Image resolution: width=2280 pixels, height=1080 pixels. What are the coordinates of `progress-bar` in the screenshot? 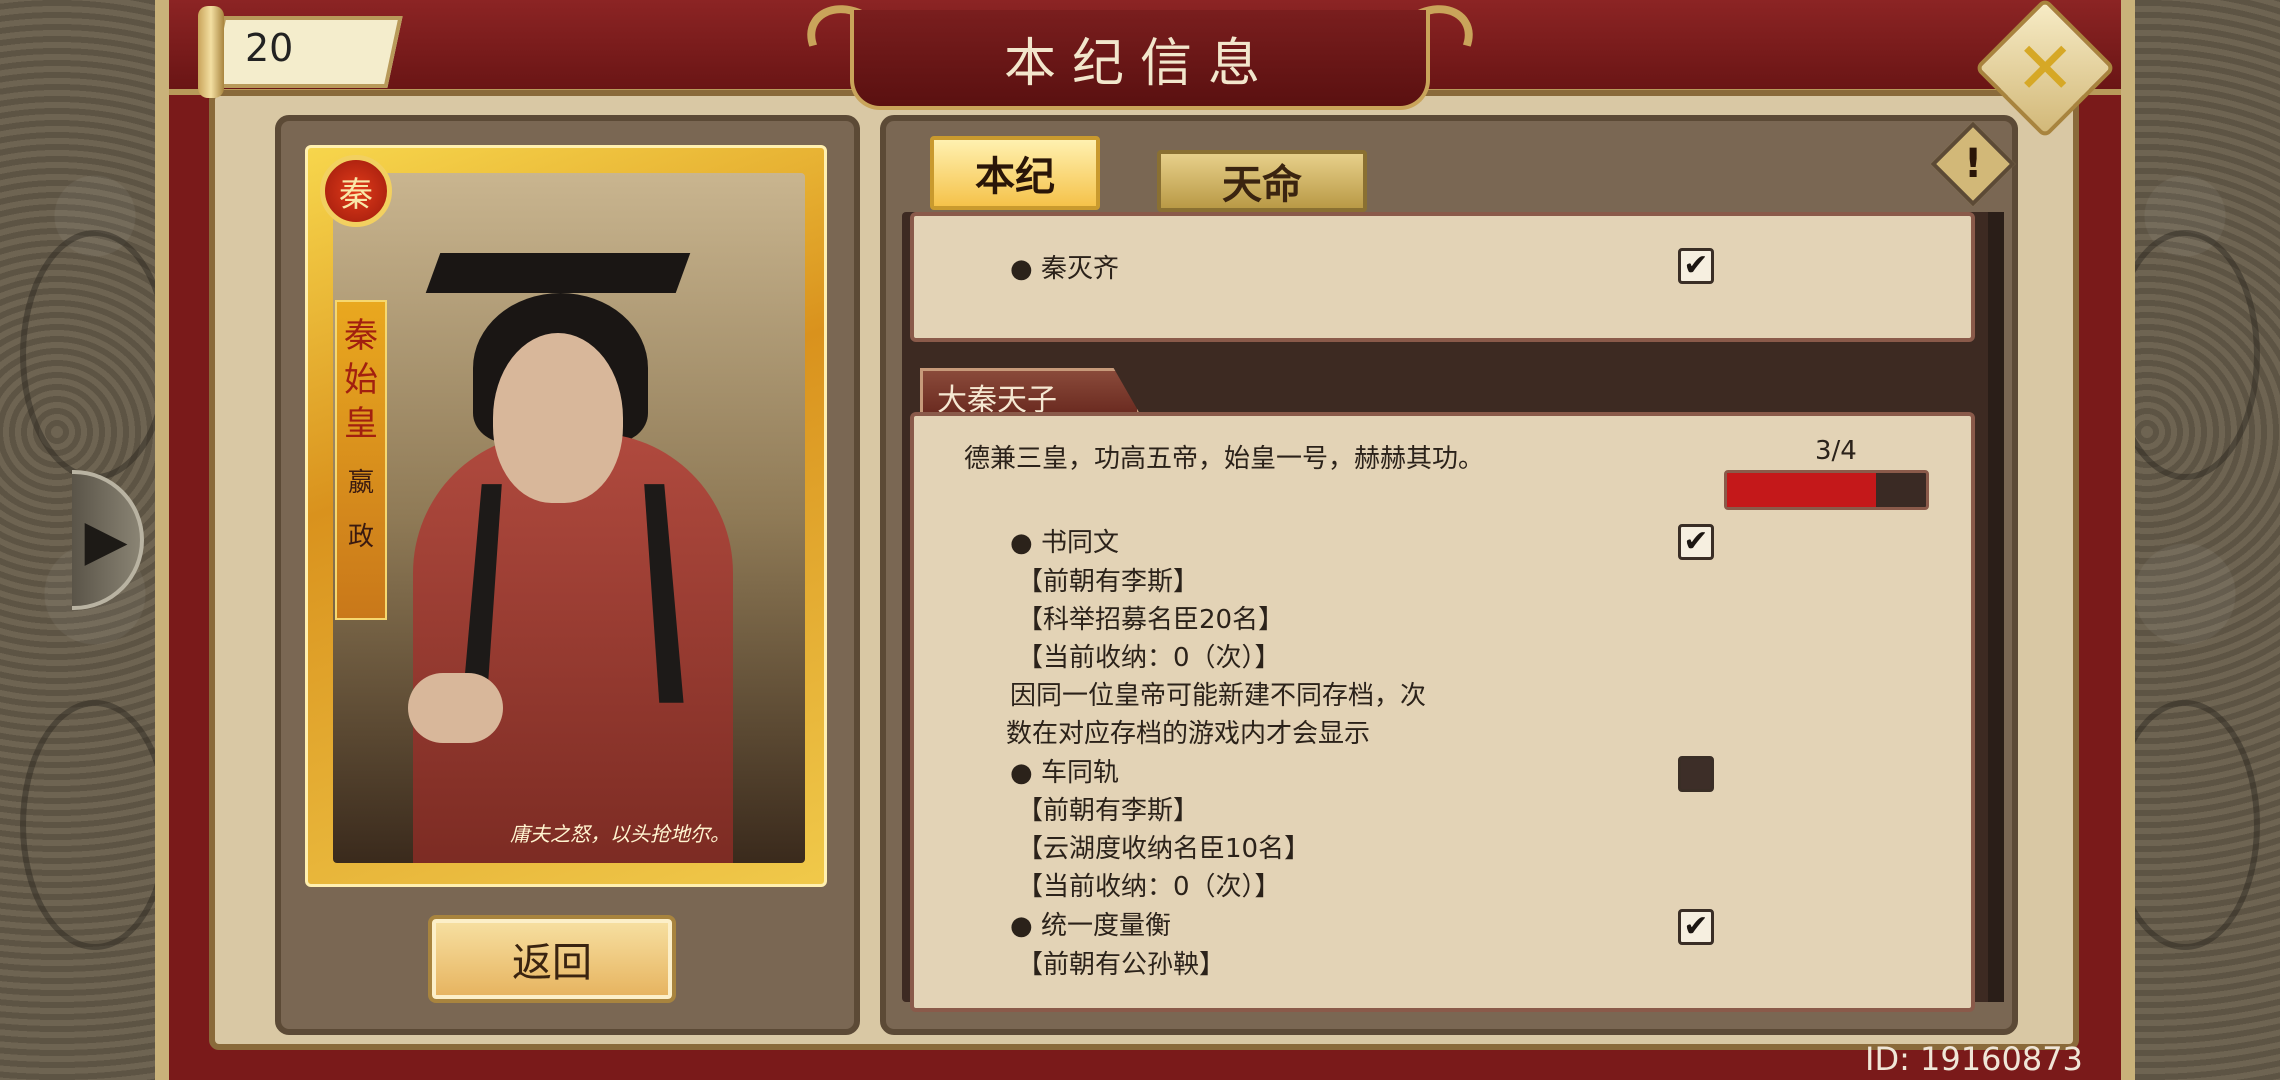 It's located at (1826, 490).